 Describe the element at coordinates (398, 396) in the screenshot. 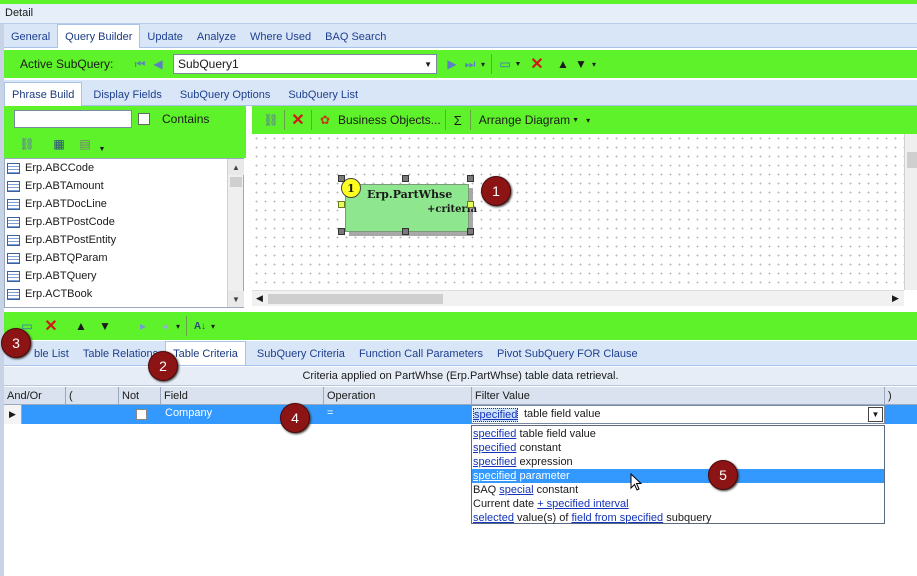

I see `column-header-operation: Operation` at that location.